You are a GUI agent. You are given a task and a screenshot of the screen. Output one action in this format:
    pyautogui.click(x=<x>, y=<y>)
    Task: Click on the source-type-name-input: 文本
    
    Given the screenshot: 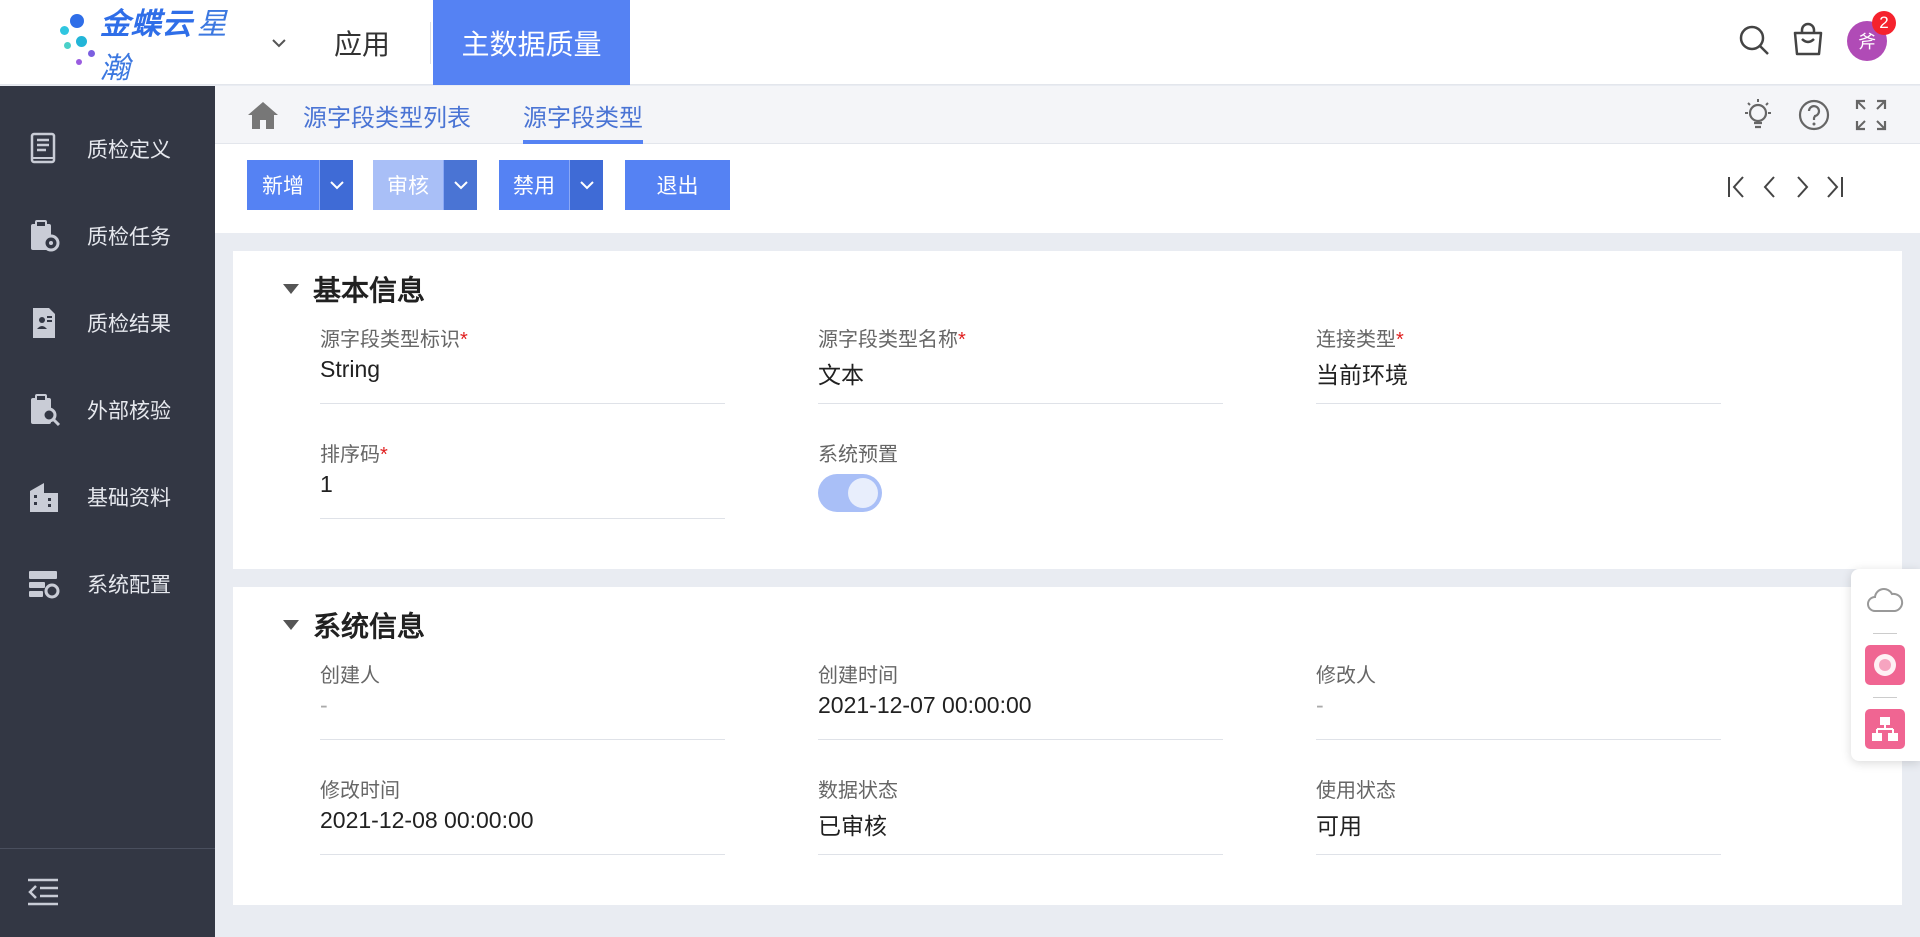 What is the action you would take?
    pyautogui.click(x=841, y=373)
    